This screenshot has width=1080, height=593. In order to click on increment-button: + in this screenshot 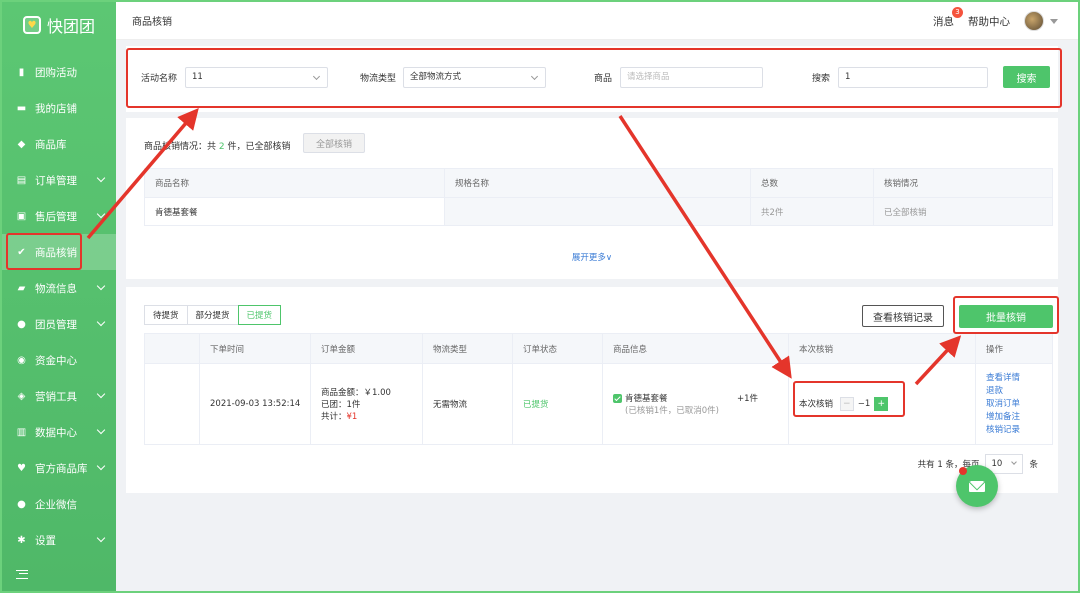, I will do `click(881, 404)`.